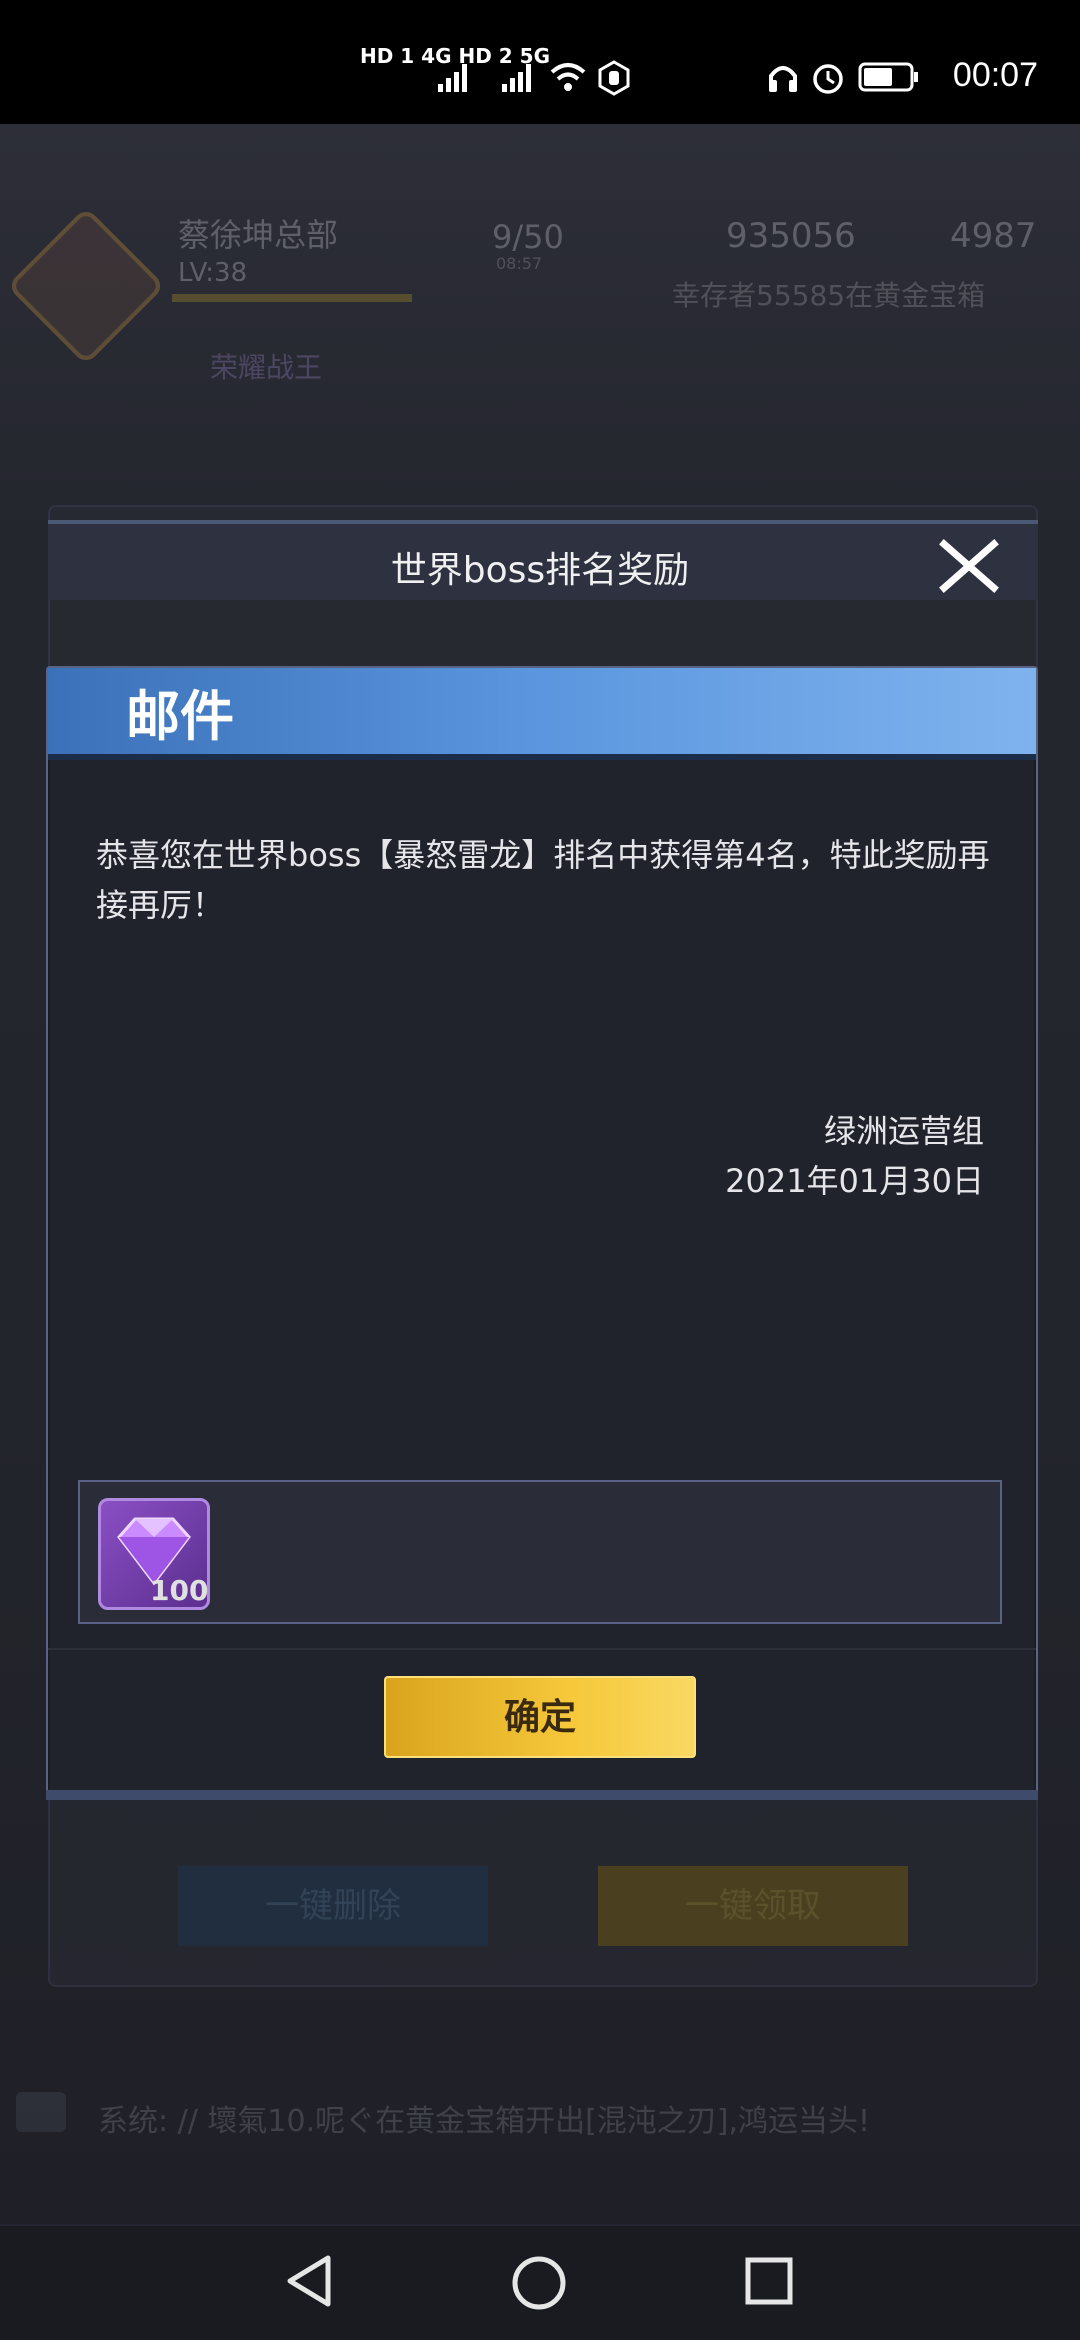  What do you see at coordinates (539, 2283) in the screenshot?
I see `home-nav-icon` at bounding box center [539, 2283].